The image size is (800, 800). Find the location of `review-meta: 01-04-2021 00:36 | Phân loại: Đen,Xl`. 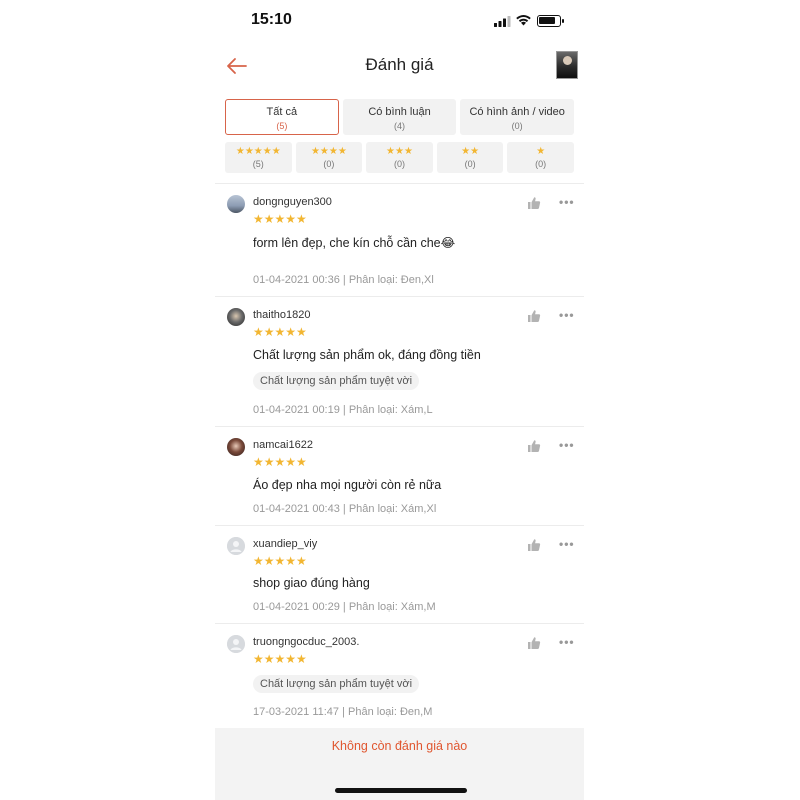

review-meta: 01-04-2021 00:36 | Phân loại: Đen,Xl is located at coordinates (343, 280).